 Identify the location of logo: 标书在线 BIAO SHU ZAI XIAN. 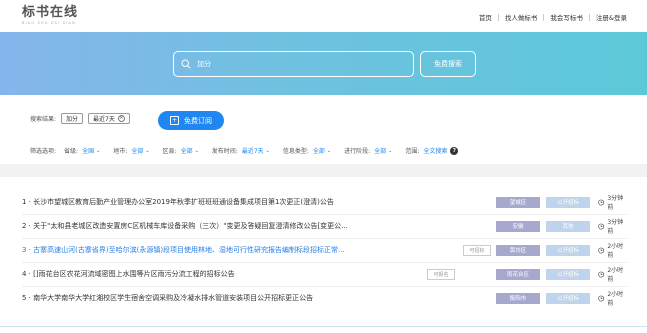
(50, 15).